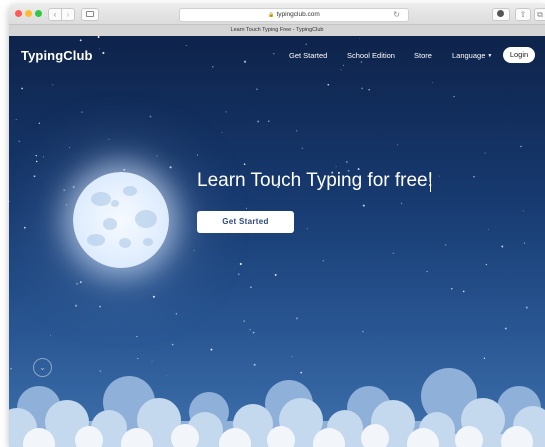 Image resolution: width=545 pixels, height=447 pixels. I want to click on fullscreen-window-button, so click(38, 13).